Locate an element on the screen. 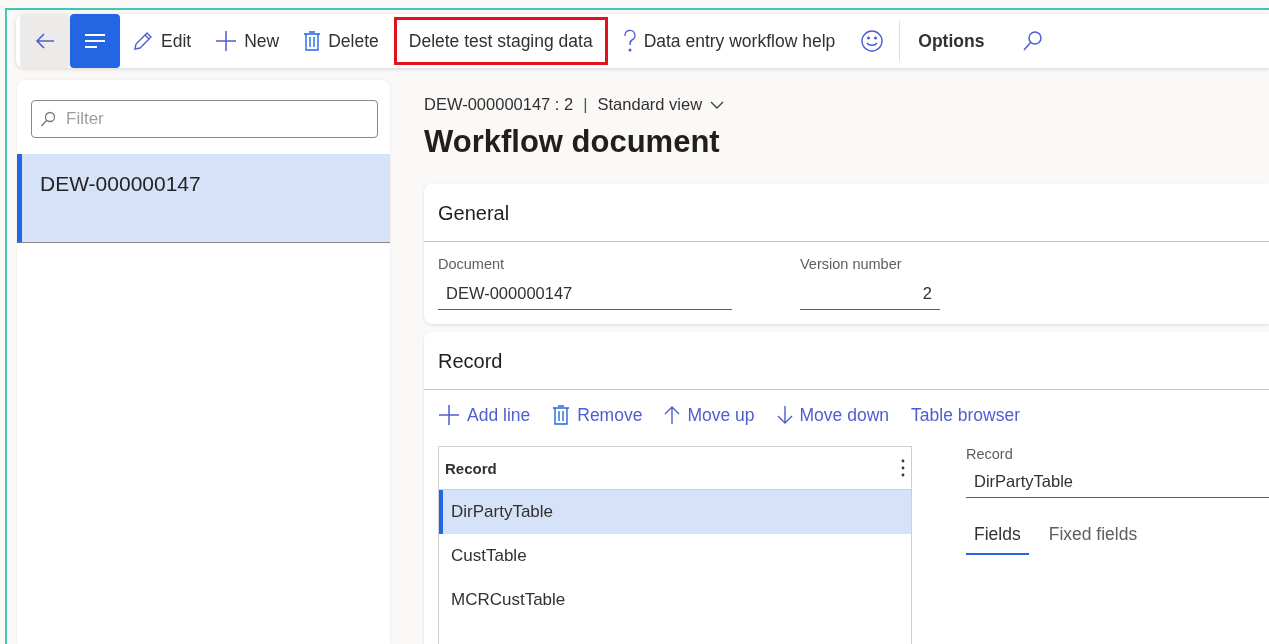 The height and width of the screenshot is (644, 1269). view-selector: Standard view is located at coordinates (661, 104).